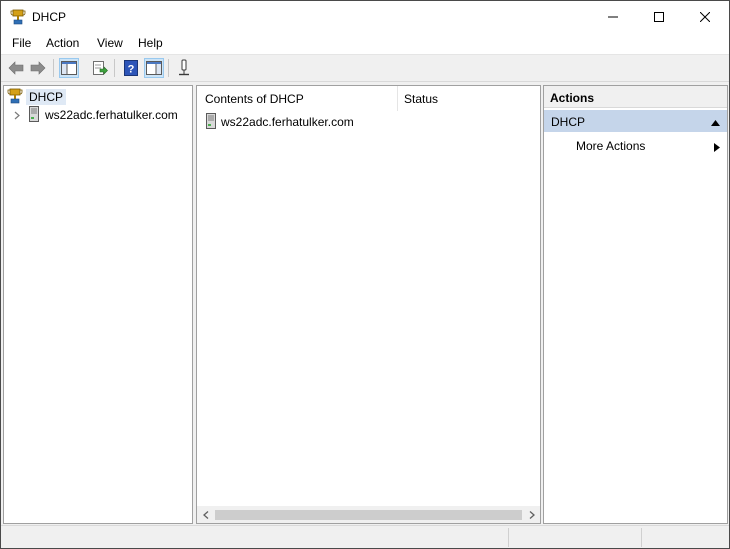 The height and width of the screenshot is (549, 730). What do you see at coordinates (100, 68) in the screenshot?
I see `export-list-icon` at bounding box center [100, 68].